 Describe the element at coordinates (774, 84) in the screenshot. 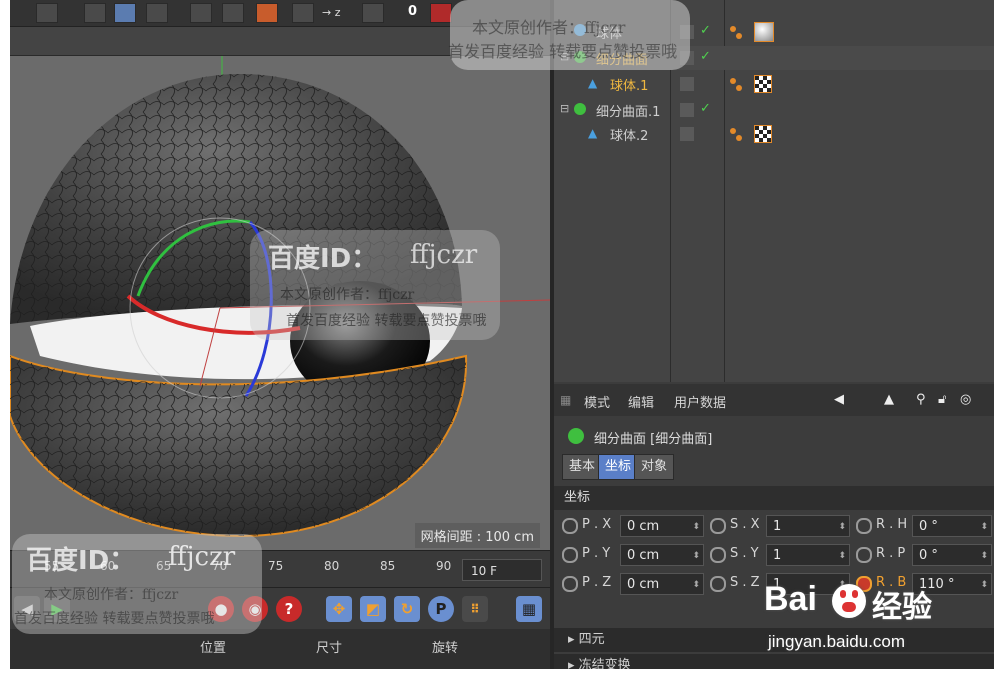

I see `object-row: ▲ 球体.1` at that location.